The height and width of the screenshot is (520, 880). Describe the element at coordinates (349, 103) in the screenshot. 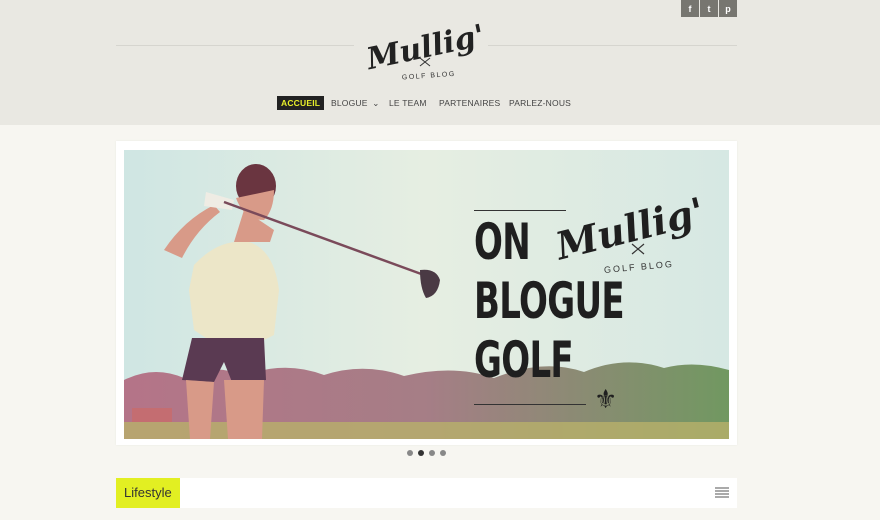

I see `nav-item-blogue-label: BLOGUE` at that location.